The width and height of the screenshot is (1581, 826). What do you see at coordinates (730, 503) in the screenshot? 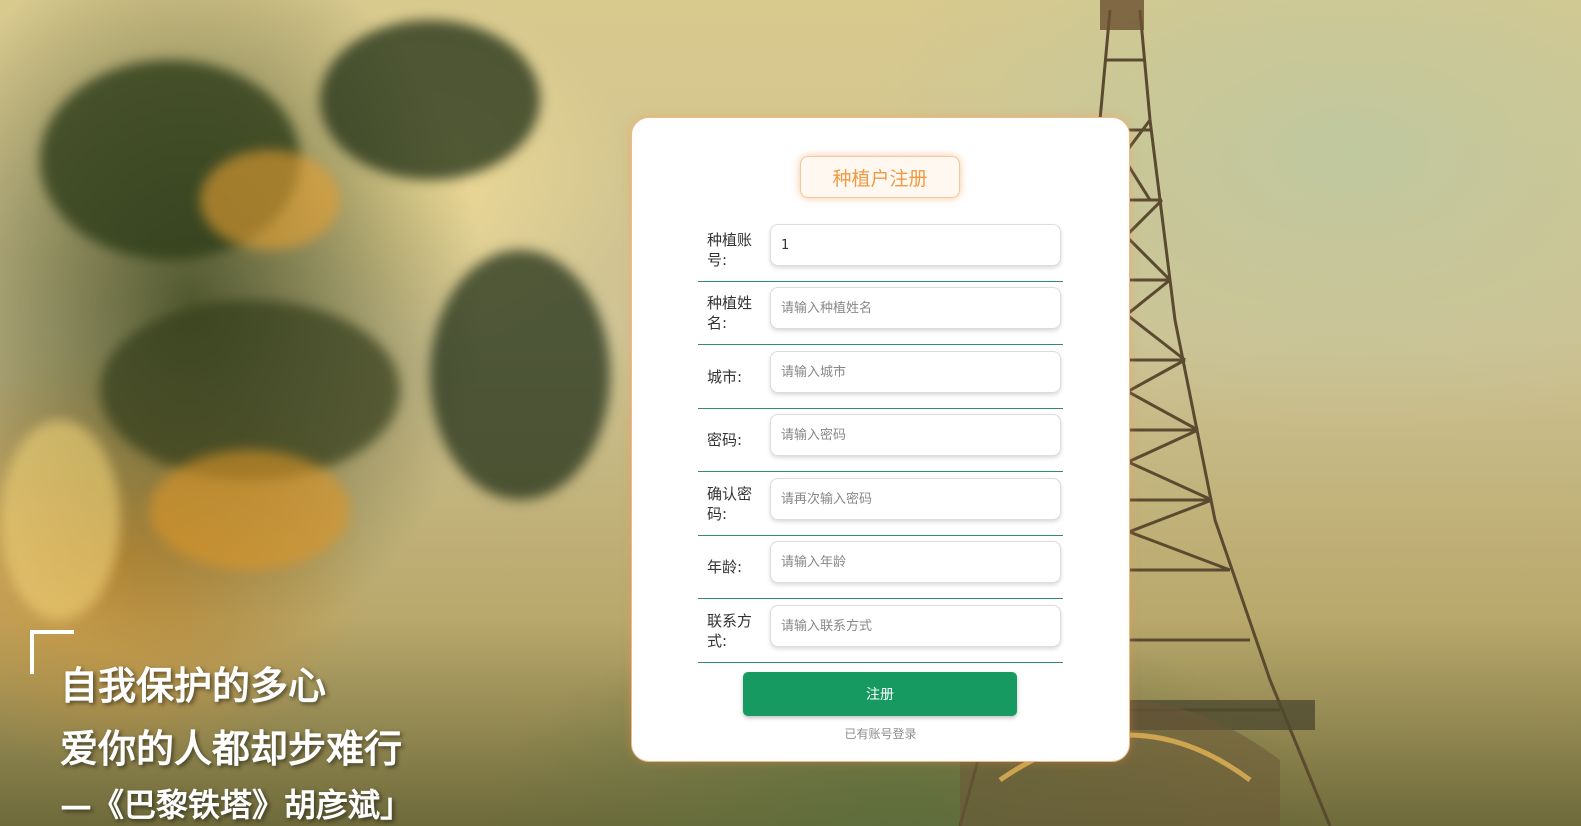
I see `field-label-confirm-password: 确认密码:` at bounding box center [730, 503].